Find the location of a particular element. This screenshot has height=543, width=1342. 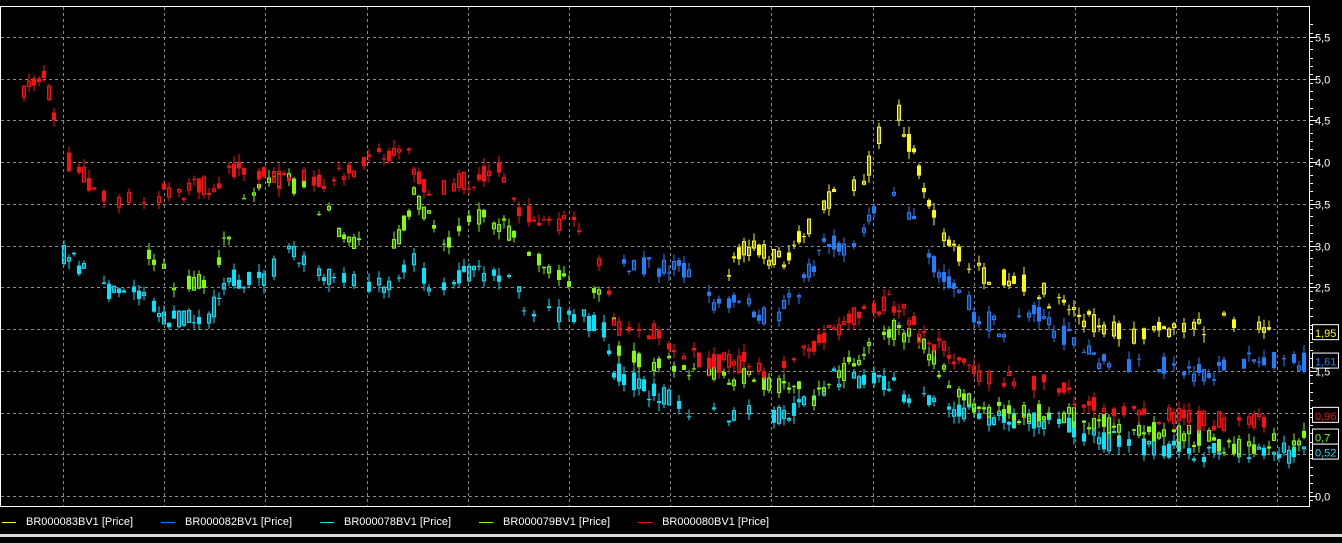

legend-item: BR000082BV1 [Price] is located at coordinates (225, 522).